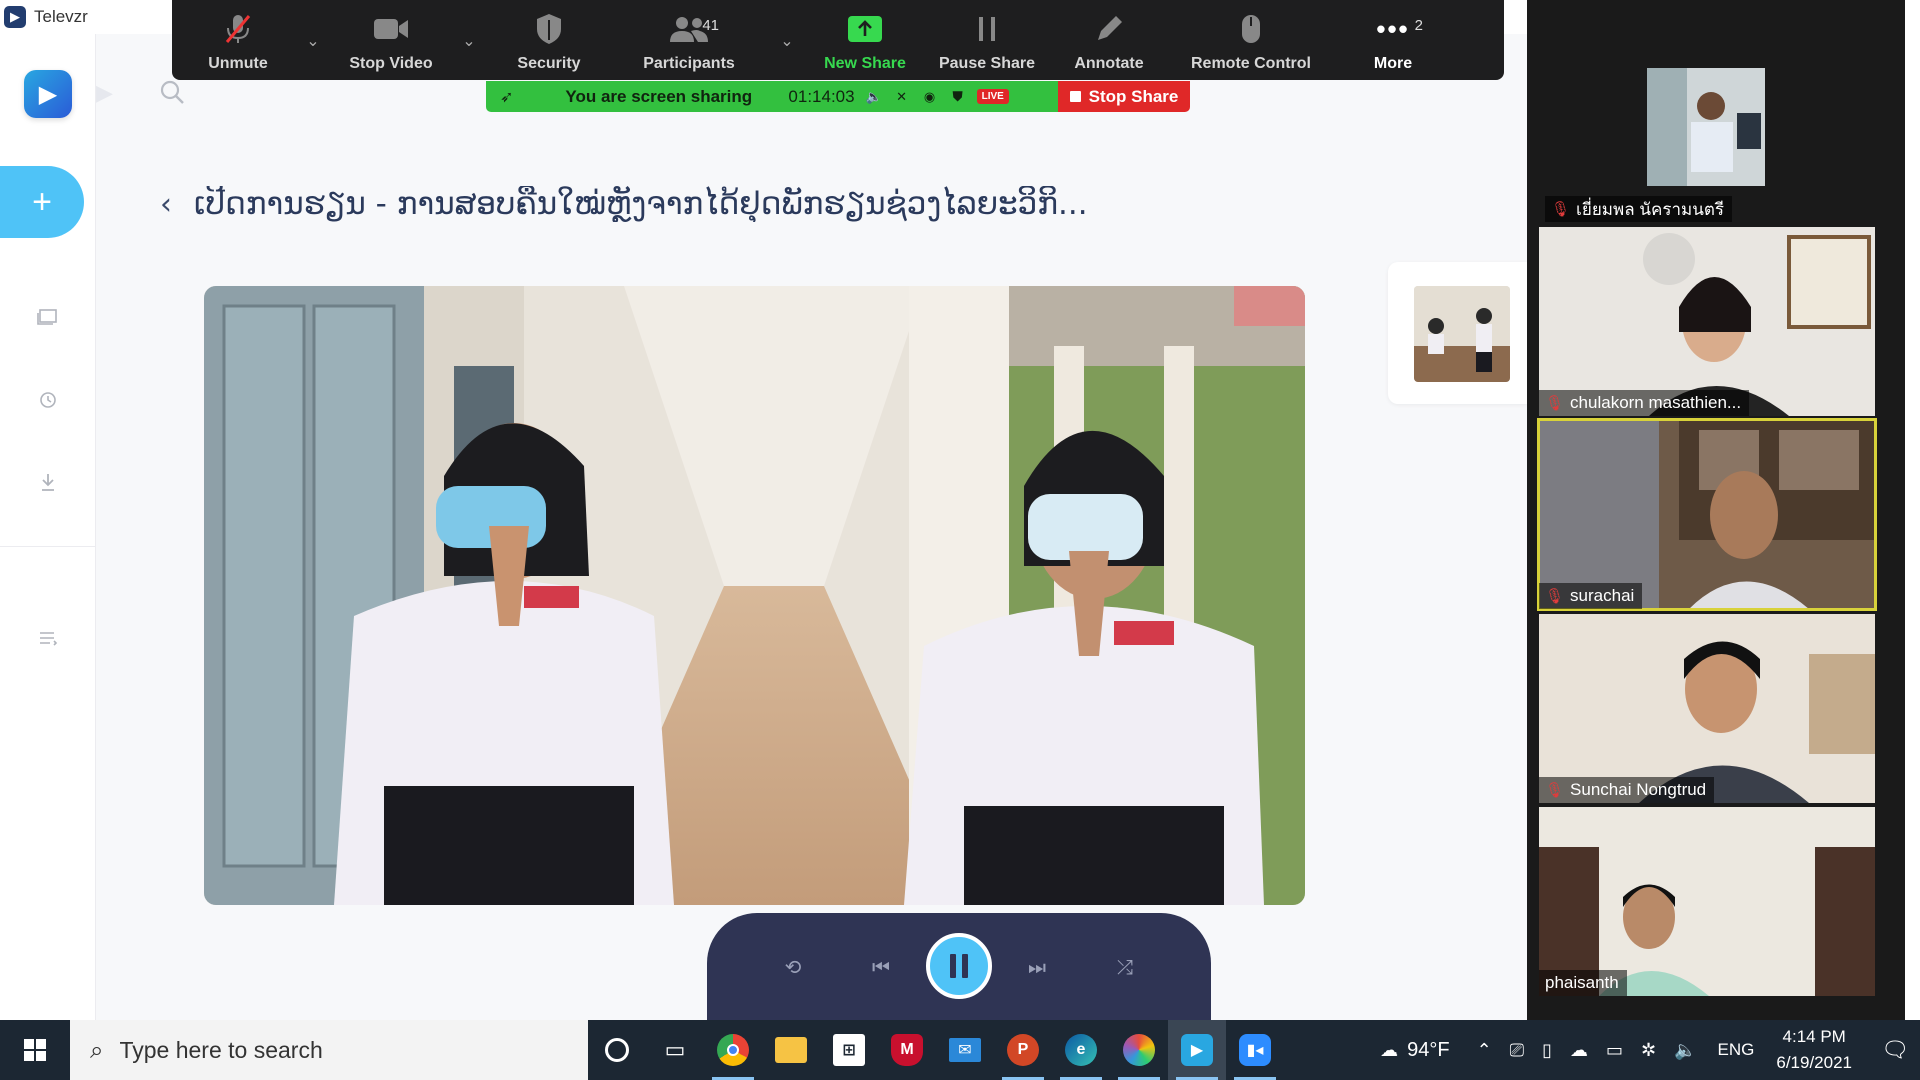 This screenshot has width=1920, height=1080. I want to click on participant-name: Sunchai Nongtrud, so click(1638, 789).